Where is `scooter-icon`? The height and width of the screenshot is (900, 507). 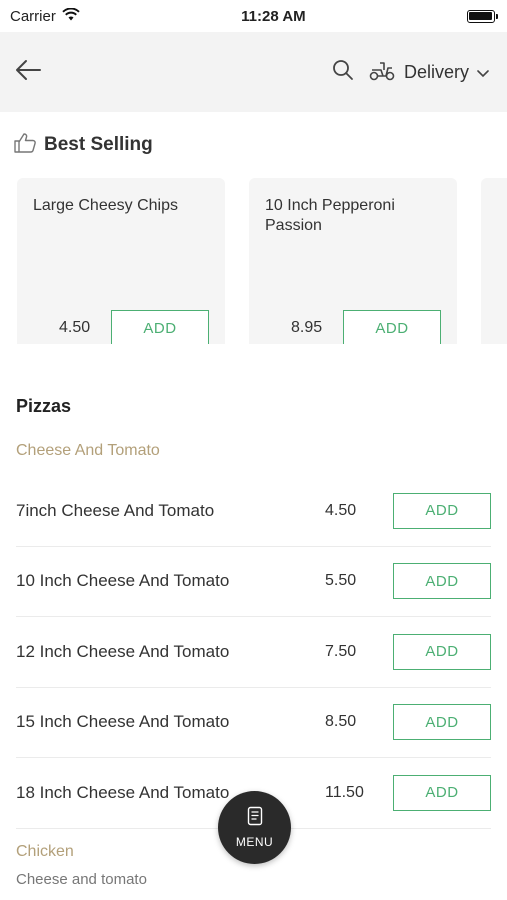 scooter-icon is located at coordinates (382, 72).